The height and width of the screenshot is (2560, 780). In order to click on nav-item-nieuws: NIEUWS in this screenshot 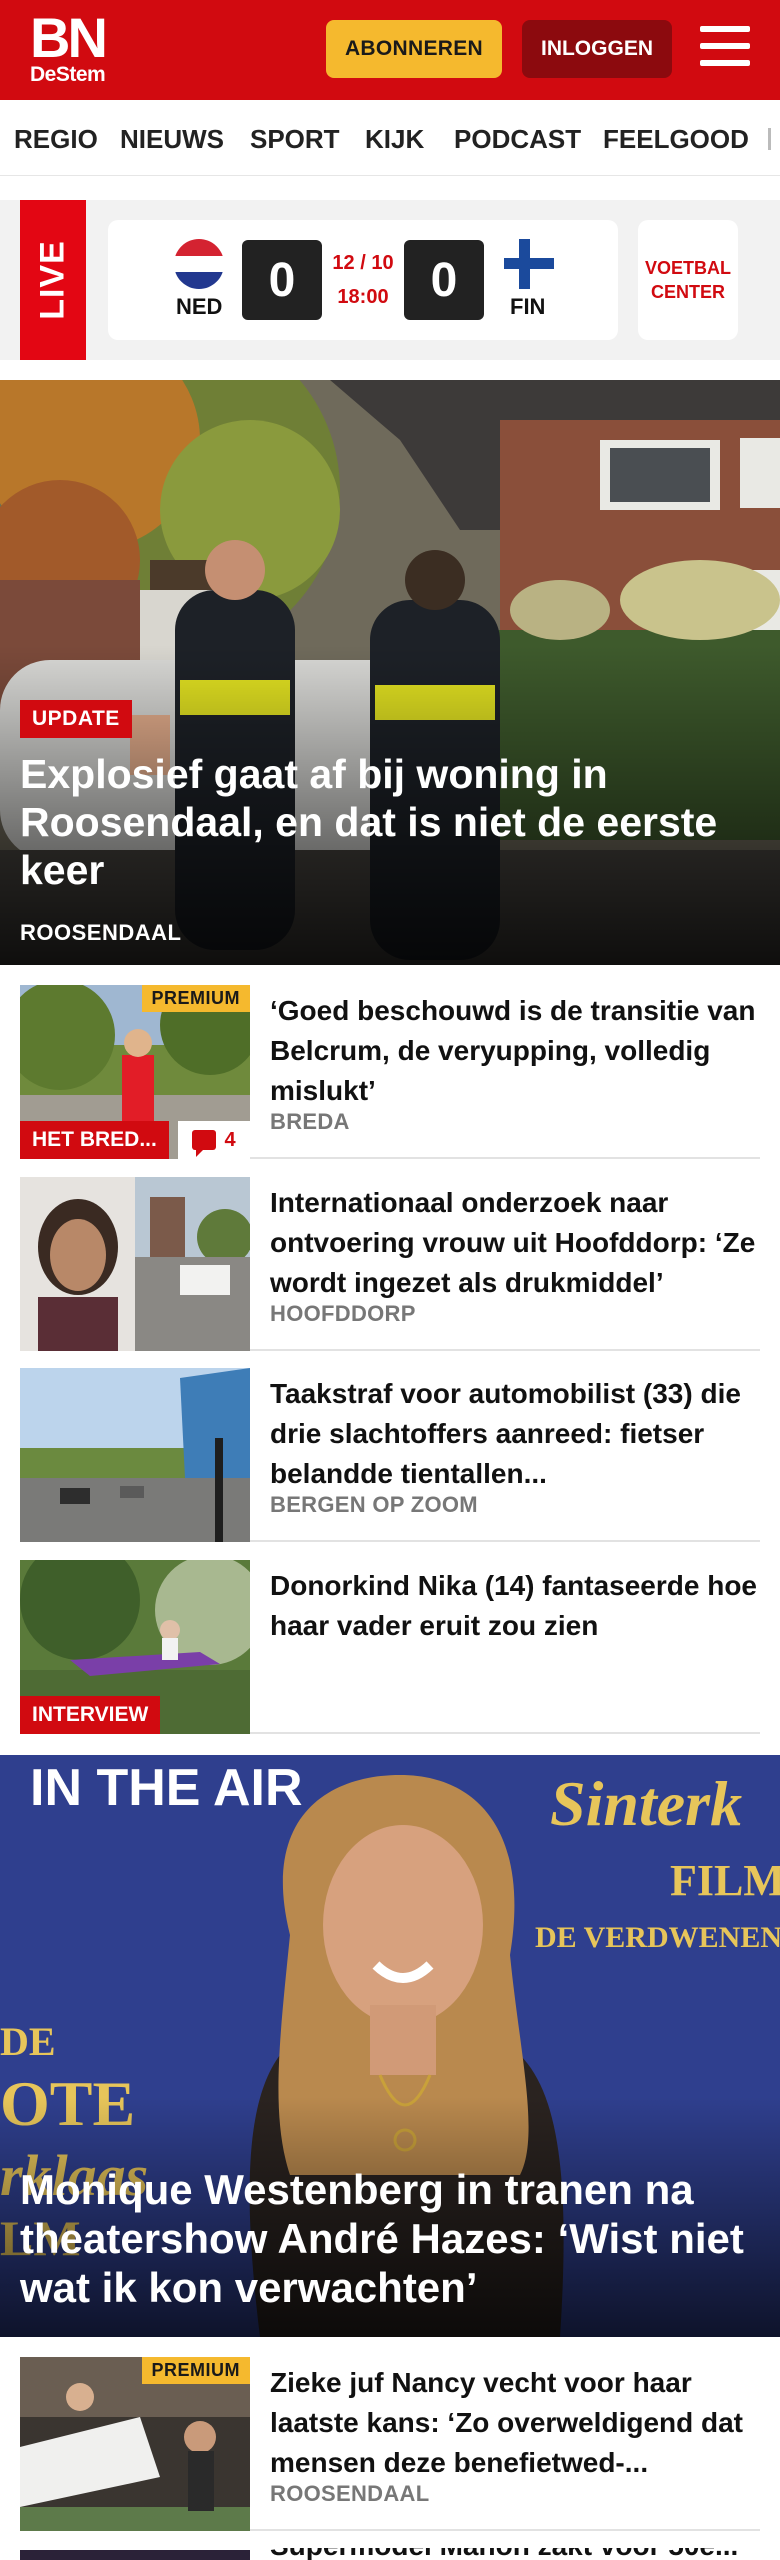, I will do `click(172, 139)`.